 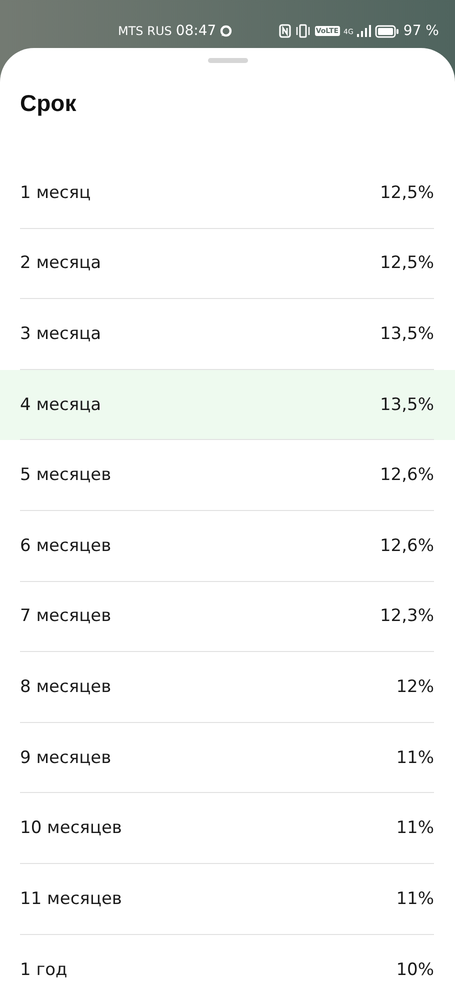 I want to click on term-option: 1 месяц 12,5%, so click(x=227, y=193).